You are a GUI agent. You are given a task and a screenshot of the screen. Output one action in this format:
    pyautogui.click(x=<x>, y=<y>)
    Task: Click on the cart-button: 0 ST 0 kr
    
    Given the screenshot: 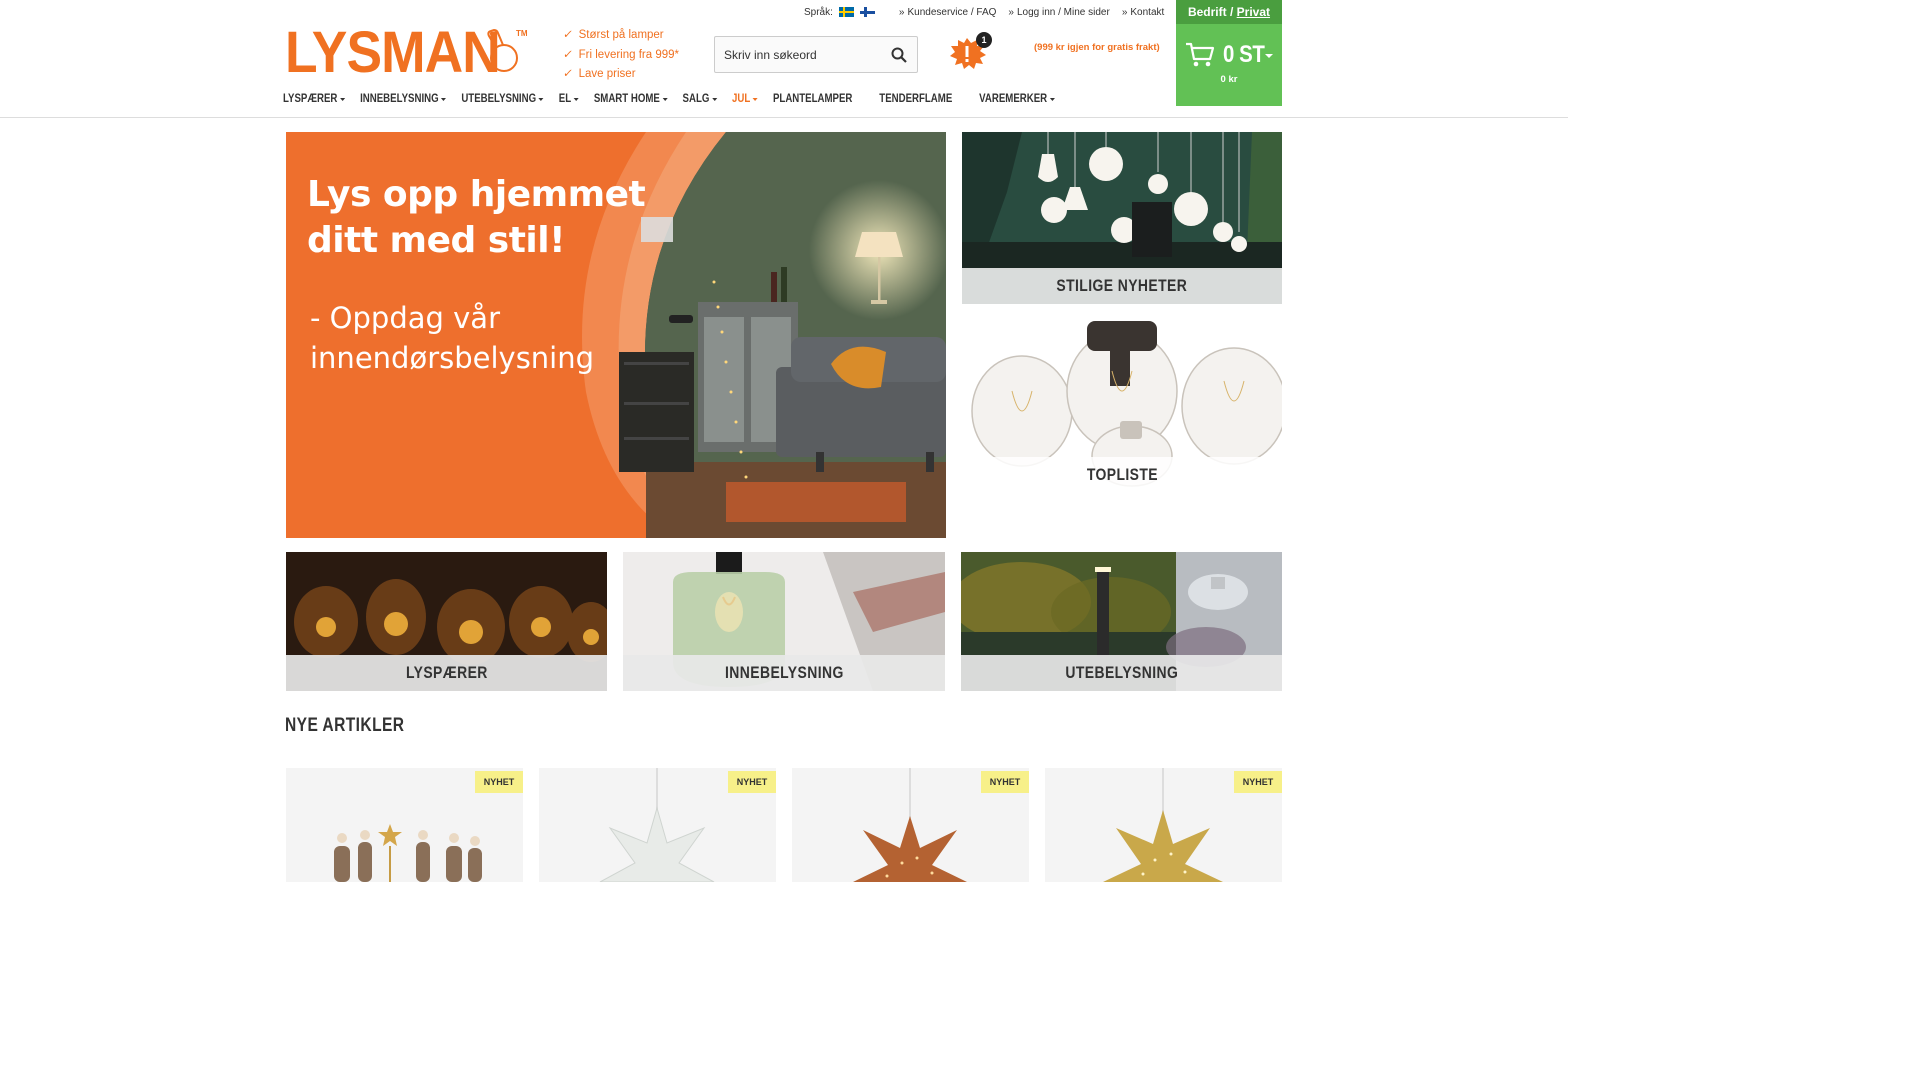 What is the action you would take?
    pyautogui.click(x=1229, y=65)
    